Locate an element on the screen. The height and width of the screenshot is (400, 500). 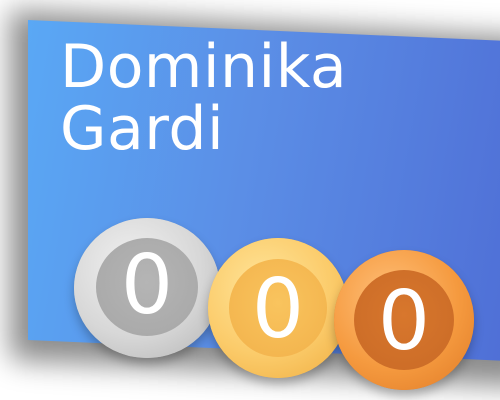
gold-medal-count: 0 is located at coordinates (278, 309).